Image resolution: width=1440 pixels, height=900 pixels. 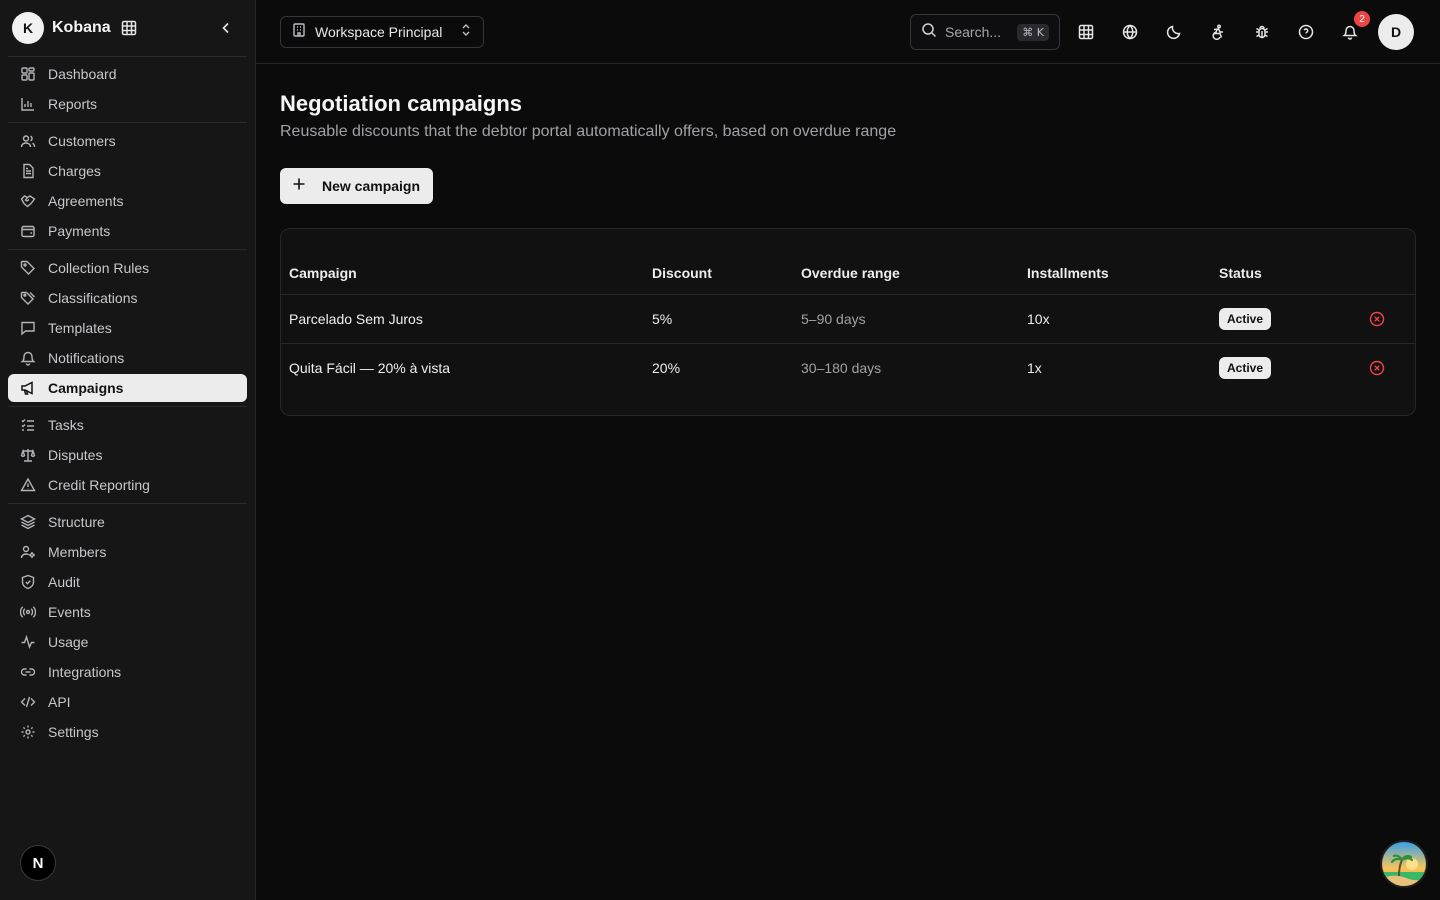 What do you see at coordinates (127, 104) in the screenshot?
I see `sidebar-item-reports: Reports` at bounding box center [127, 104].